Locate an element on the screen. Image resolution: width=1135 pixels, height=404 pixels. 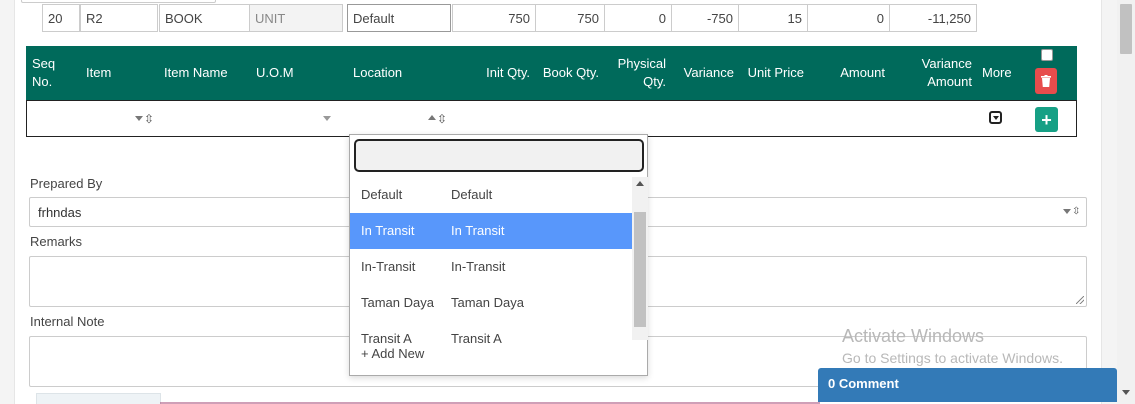
amount-field: 0 is located at coordinates (848, 18).